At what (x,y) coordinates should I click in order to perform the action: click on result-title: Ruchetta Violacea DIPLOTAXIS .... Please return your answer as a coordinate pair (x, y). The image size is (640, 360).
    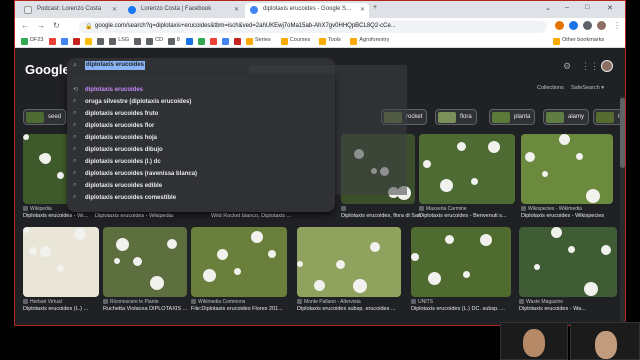
    Looking at the image, I should click on (148, 309).